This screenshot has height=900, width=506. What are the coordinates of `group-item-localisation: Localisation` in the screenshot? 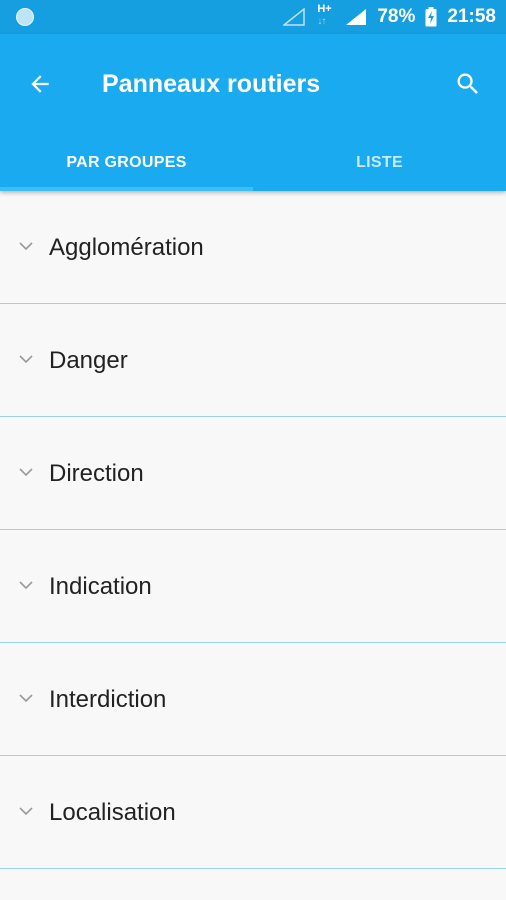 It's located at (253, 812).